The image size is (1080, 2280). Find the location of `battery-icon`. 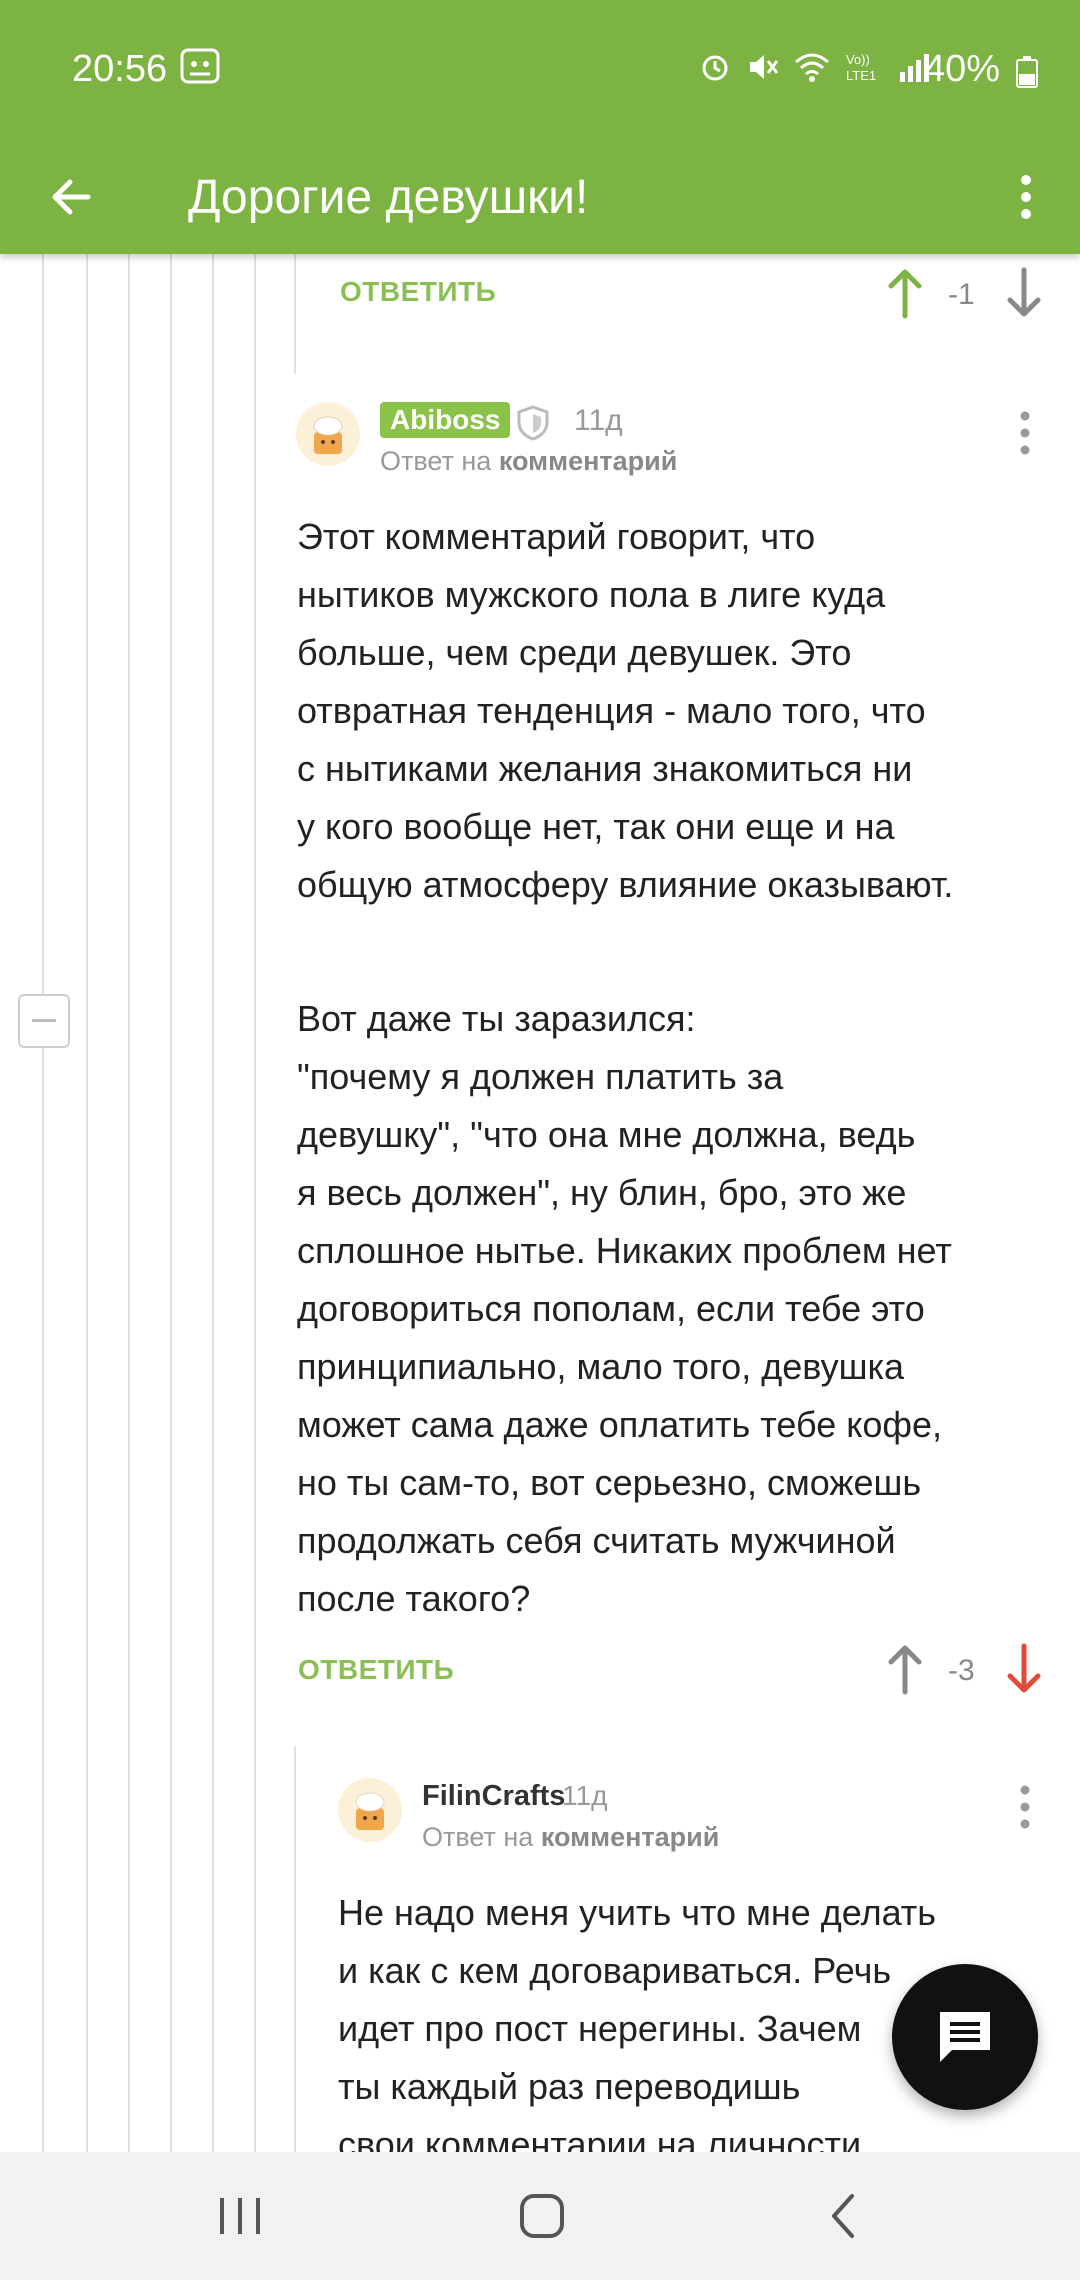

battery-icon is located at coordinates (1027, 72).